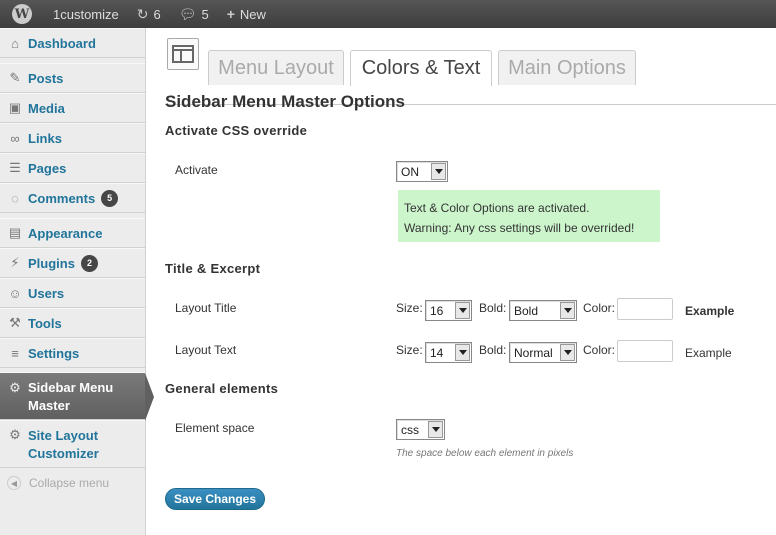 The image size is (776, 535). What do you see at coordinates (285, 101) in the screenshot?
I see `page-title: Sidebar Menu Master Options` at bounding box center [285, 101].